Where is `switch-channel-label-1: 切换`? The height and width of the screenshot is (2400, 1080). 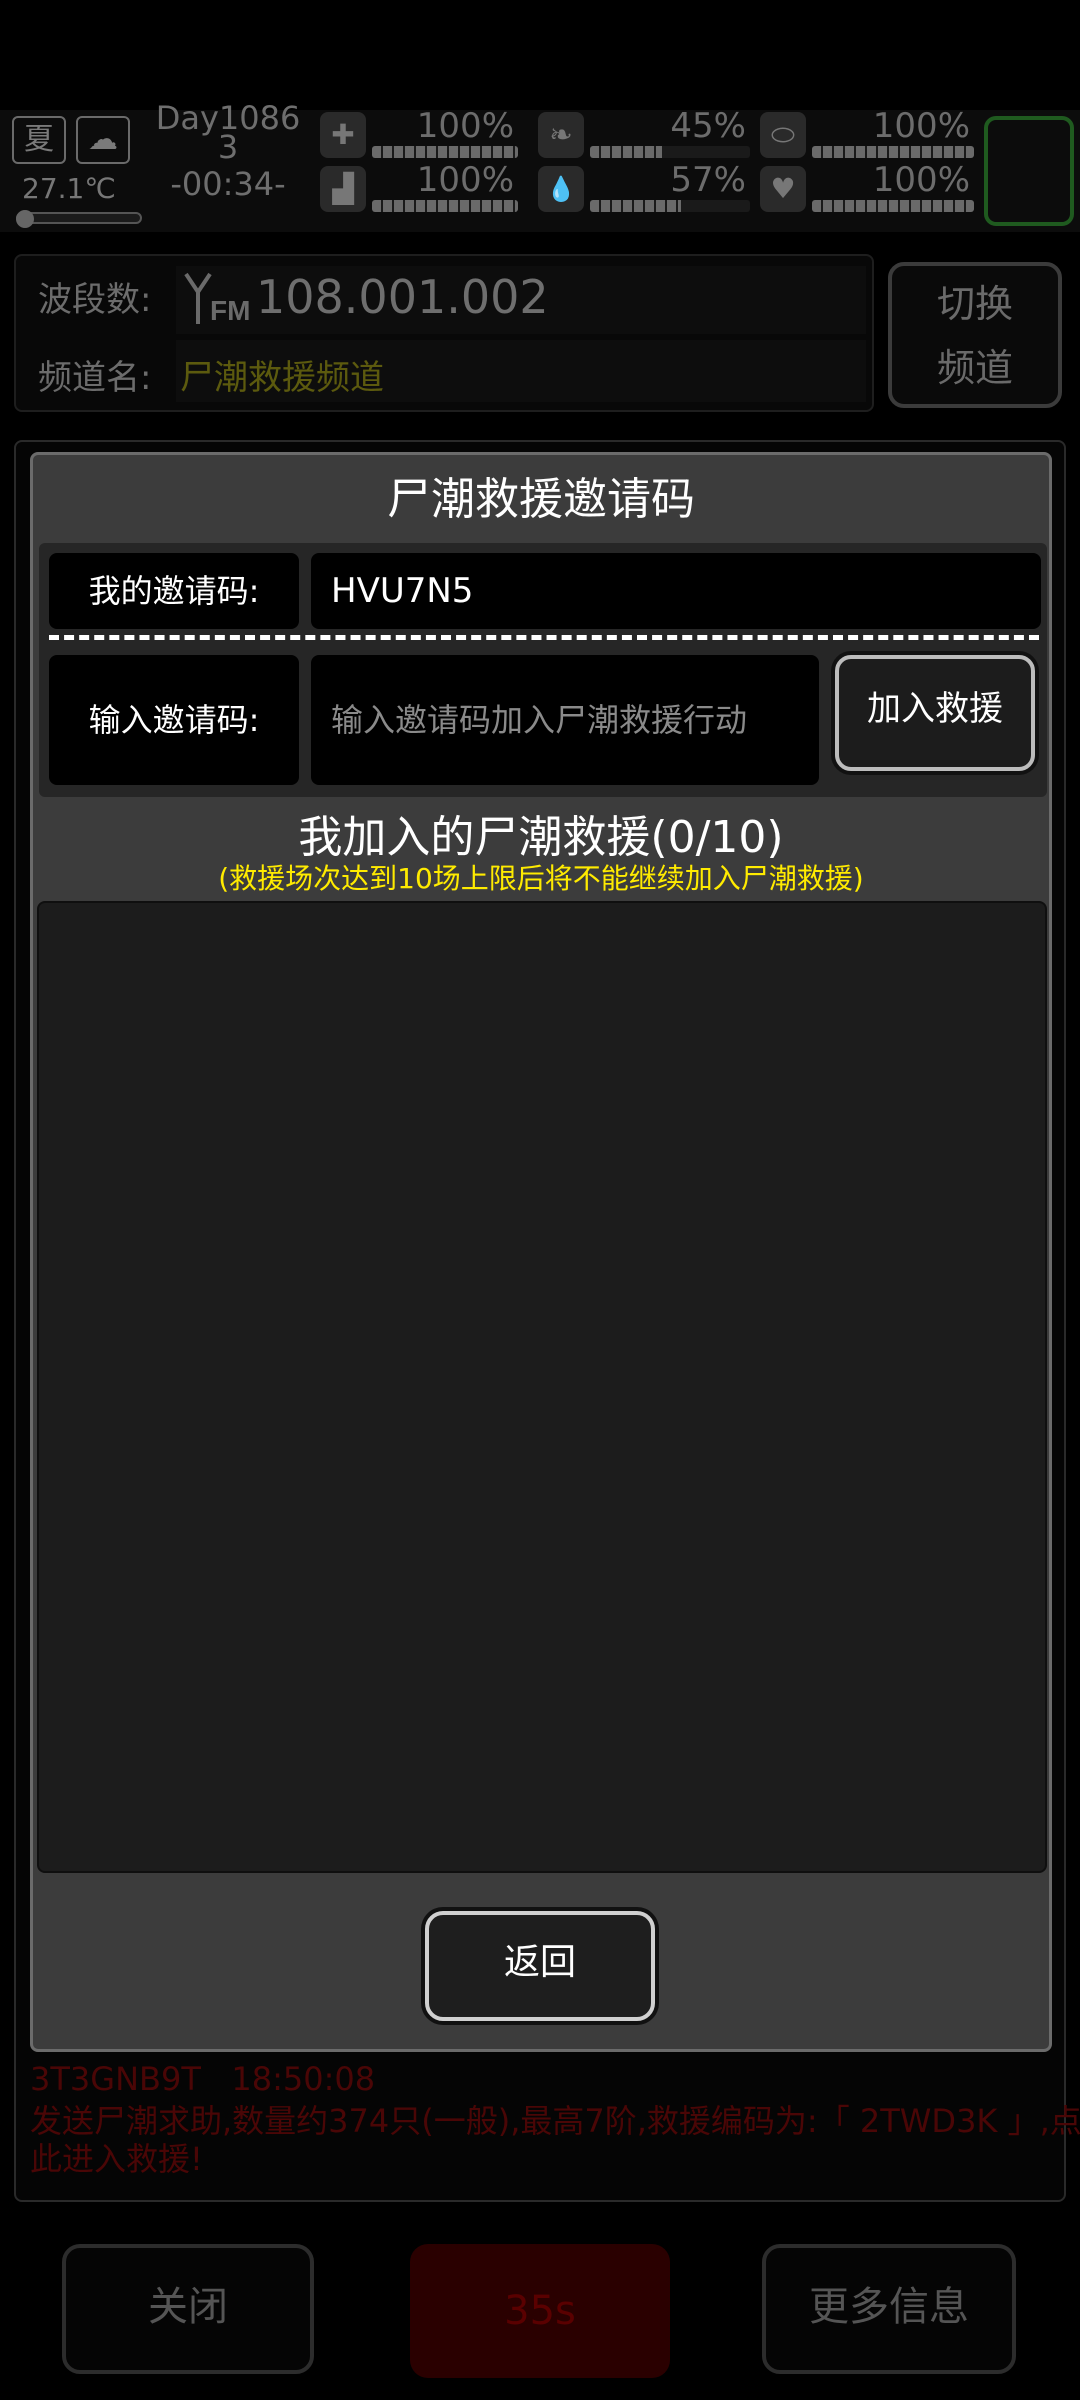
switch-channel-label-1: 切换 is located at coordinates (974, 304).